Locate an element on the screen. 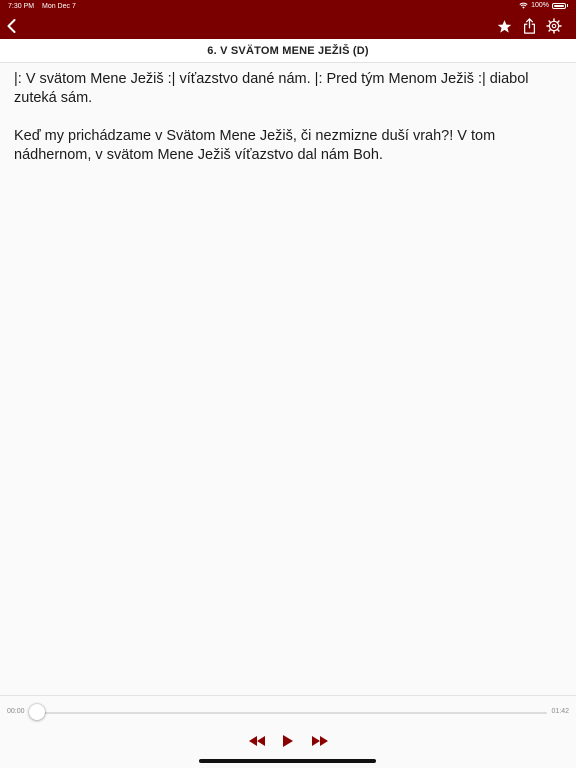 The width and height of the screenshot is (576, 768). gear-icon is located at coordinates (554, 26).